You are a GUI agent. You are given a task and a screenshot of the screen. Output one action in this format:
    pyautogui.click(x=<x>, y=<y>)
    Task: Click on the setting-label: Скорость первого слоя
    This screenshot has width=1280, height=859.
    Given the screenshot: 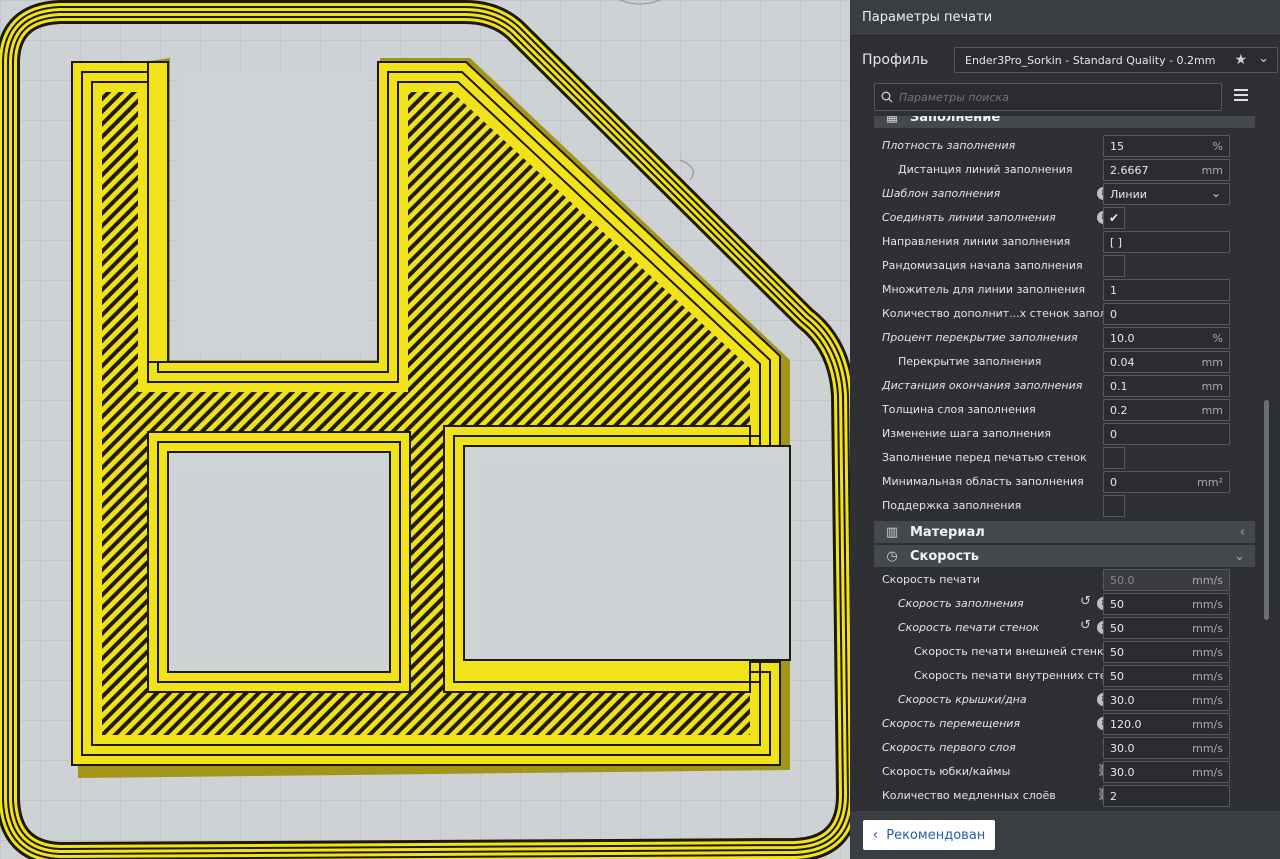 What is the action you would take?
    pyautogui.click(x=949, y=747)
    